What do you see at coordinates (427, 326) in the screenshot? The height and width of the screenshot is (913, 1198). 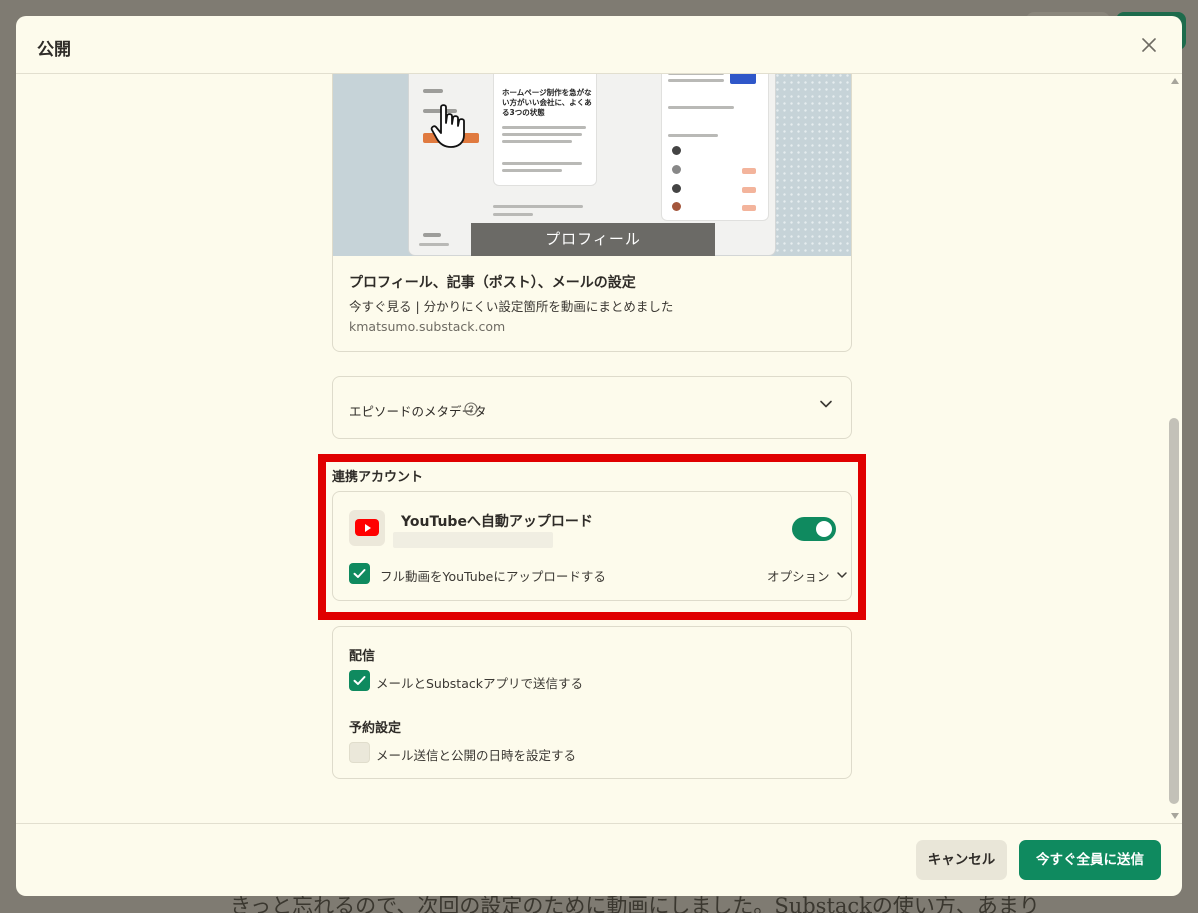 I see `article-domain: kmatsumo.substack.com` at bounding box center [427, 326].